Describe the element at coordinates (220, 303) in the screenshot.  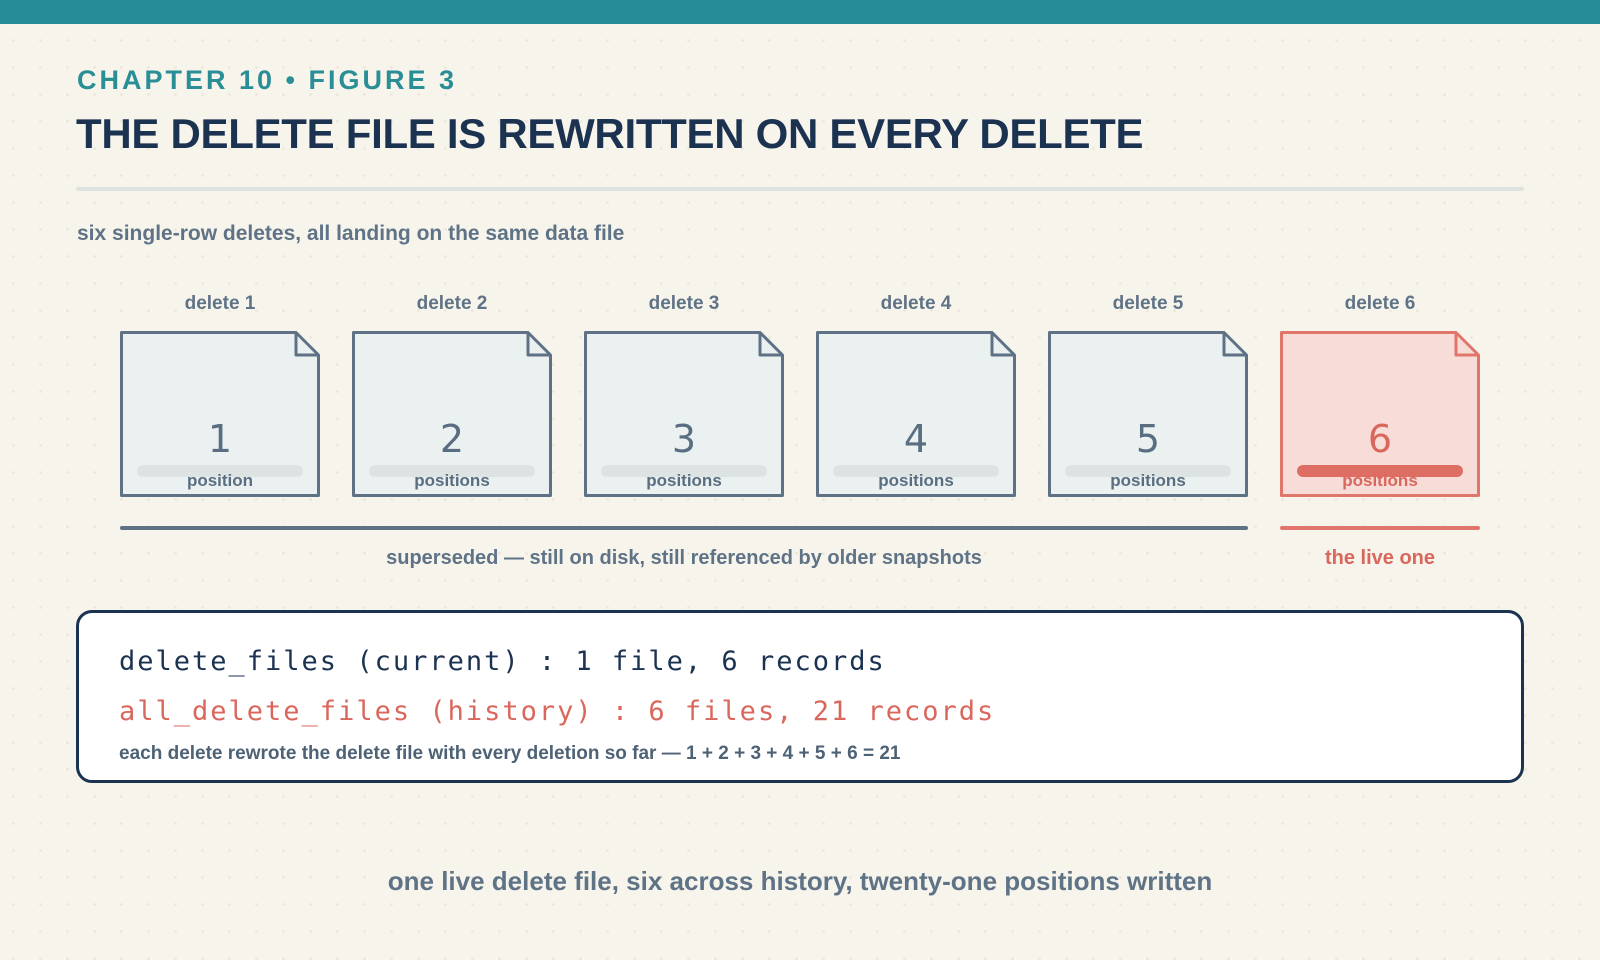
I see `delete-file-label: delete 1` at that location.